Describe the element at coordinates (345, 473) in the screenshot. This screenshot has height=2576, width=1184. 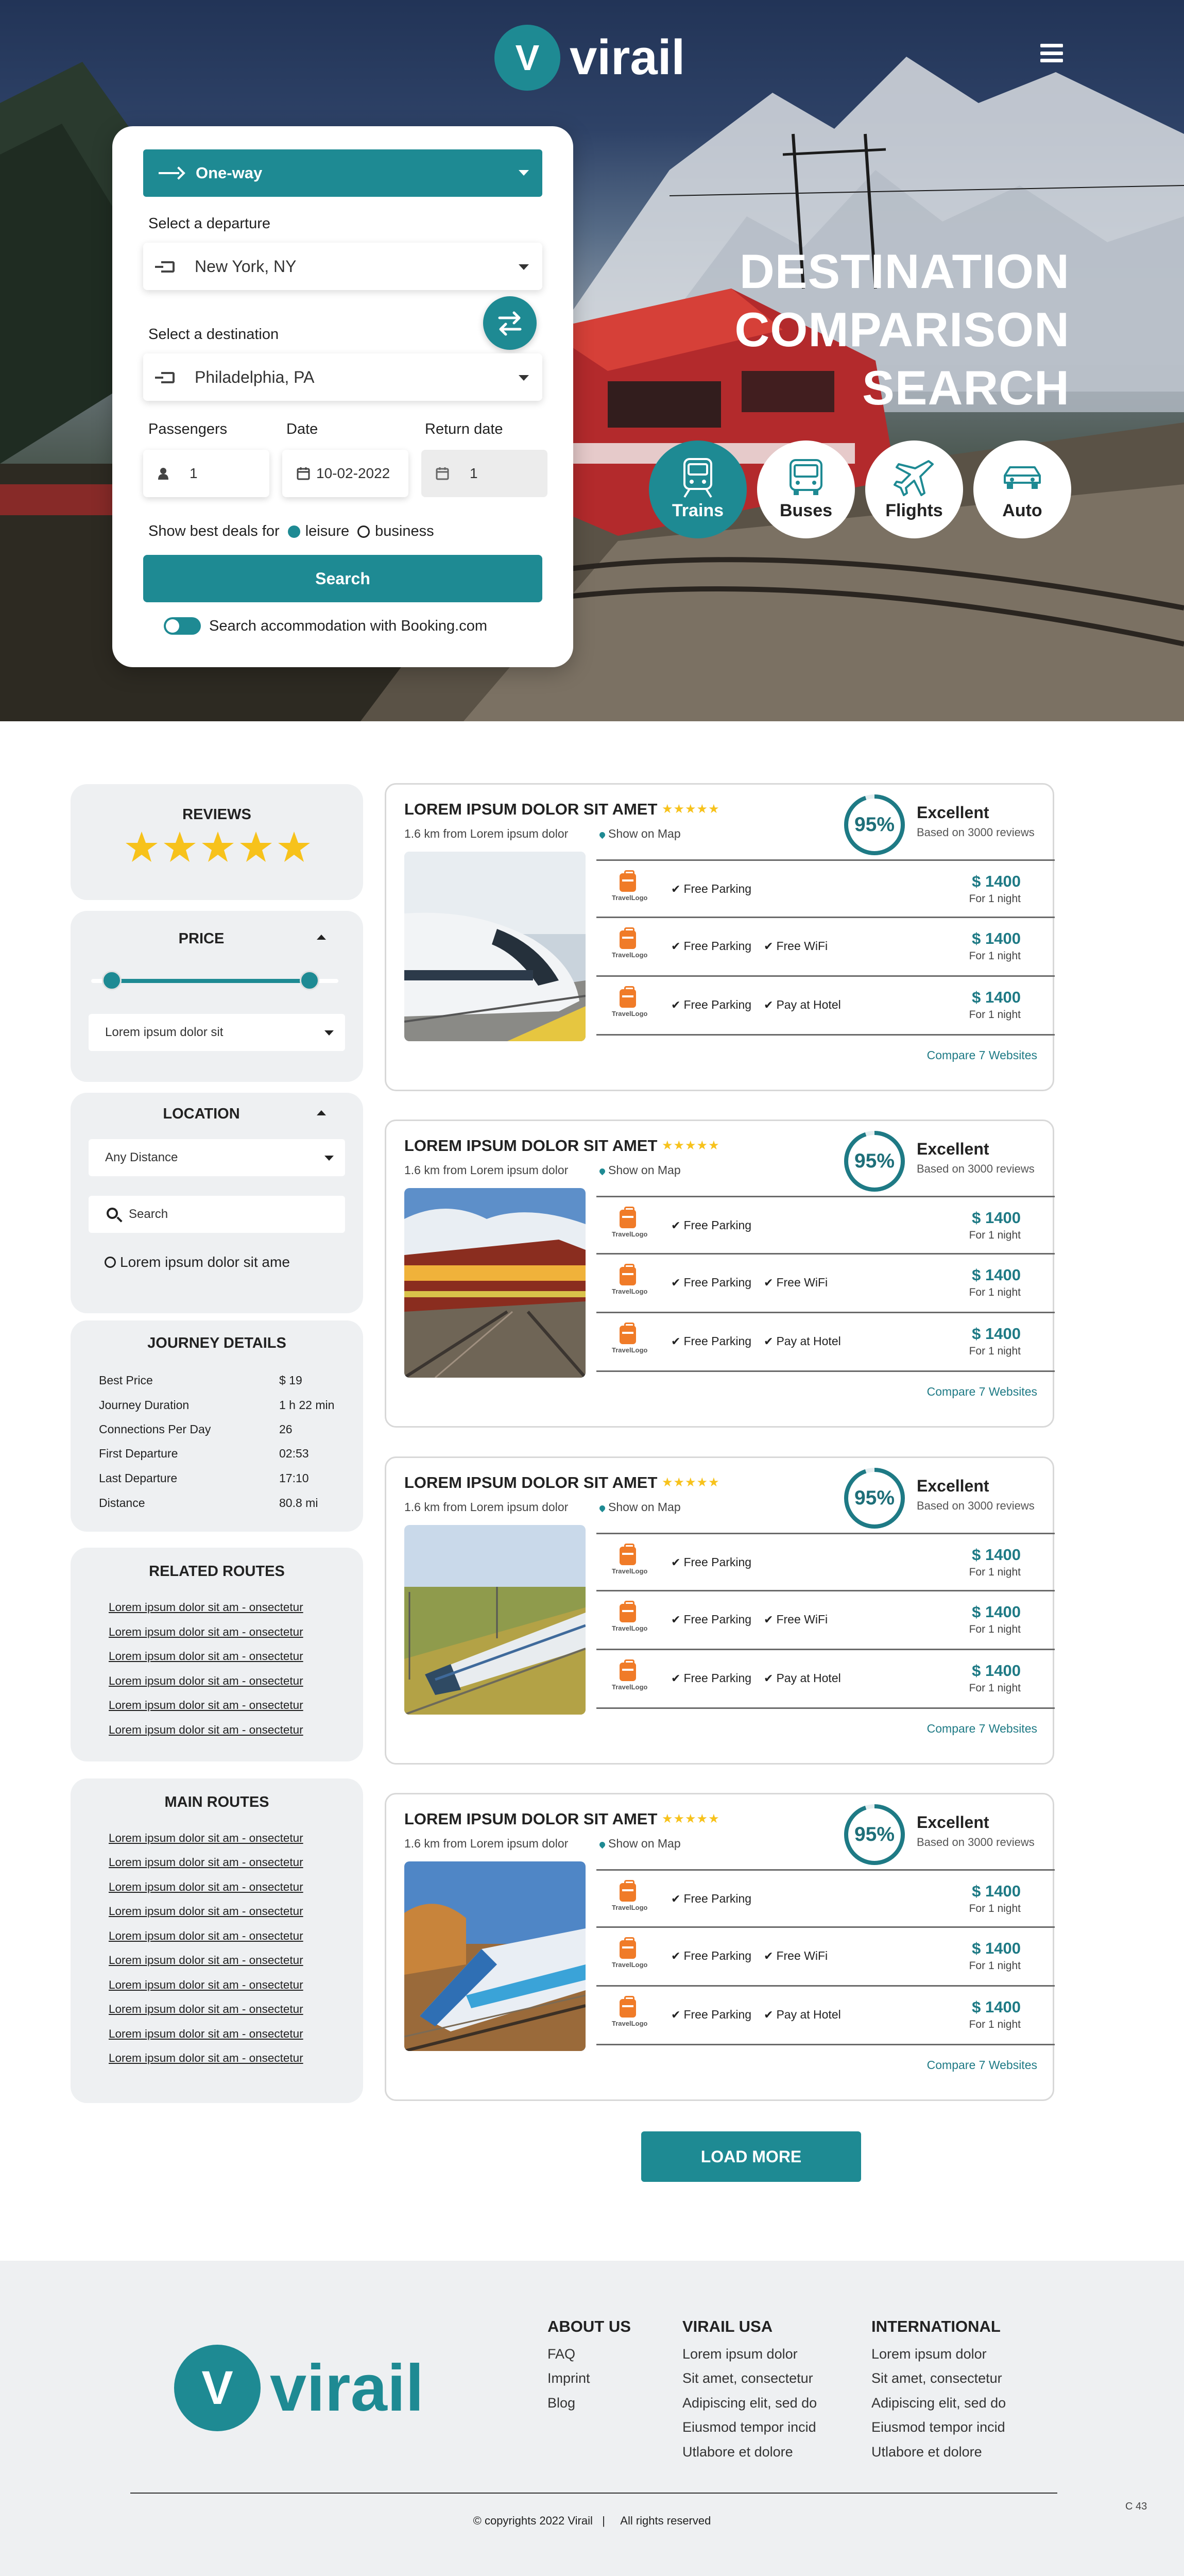
I see `date-input: 10-02-2022` at that location.